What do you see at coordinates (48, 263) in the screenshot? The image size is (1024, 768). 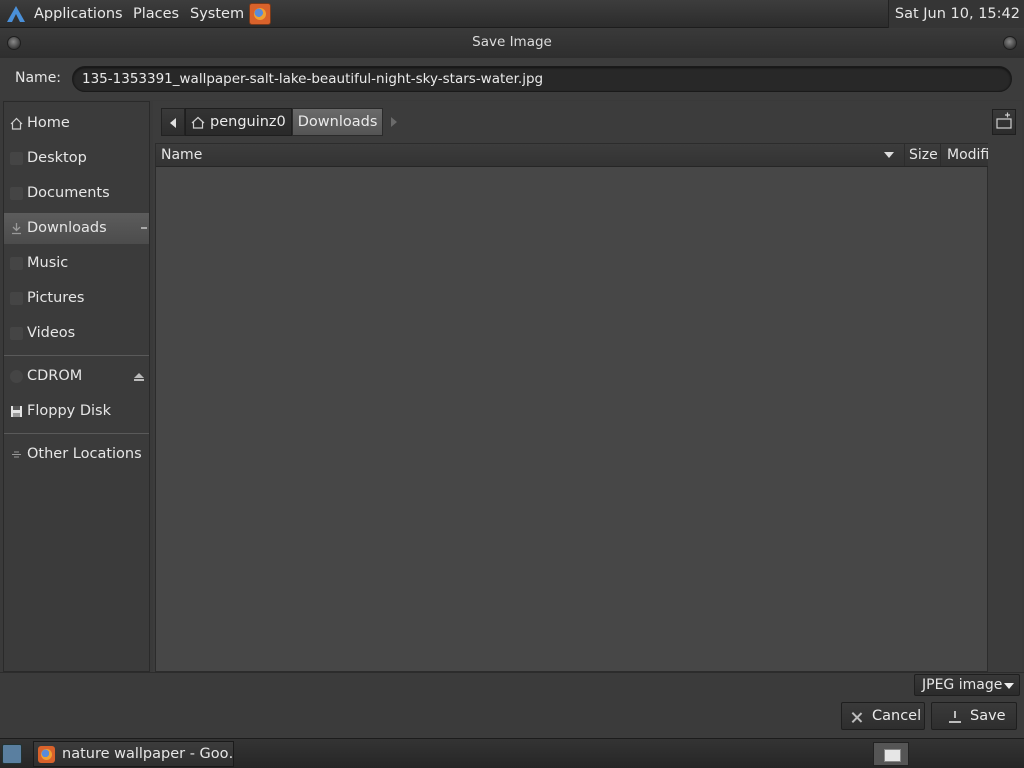 I see `sidebar-item-label: Music` at bounding box center [48, 263].